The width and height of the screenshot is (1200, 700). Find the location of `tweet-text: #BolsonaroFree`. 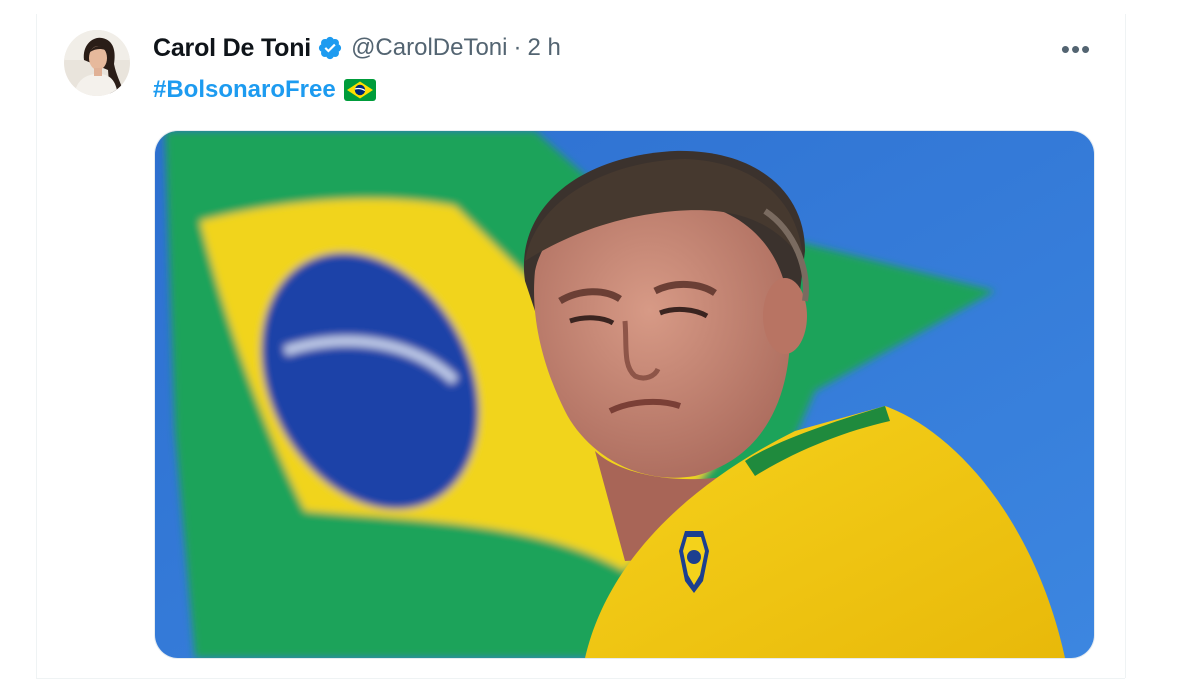

tweet-text: #BolsonaroFree is located at coordinates (264, 90).